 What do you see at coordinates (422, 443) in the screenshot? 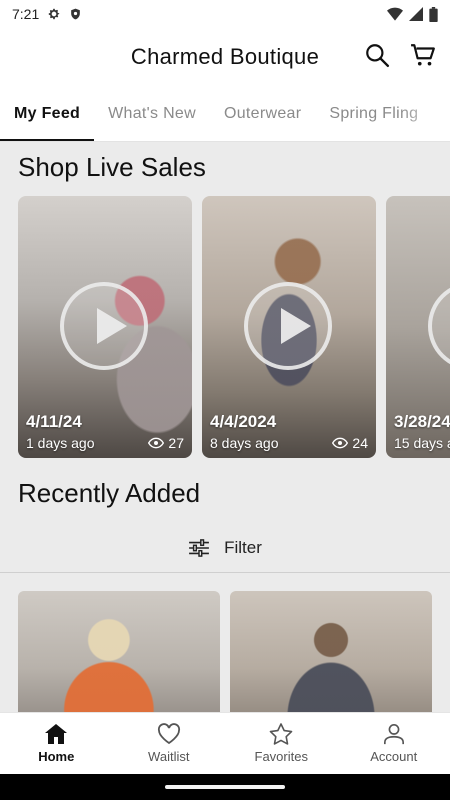
I see `live-sale-ago: 15 days ago` at bounding box center [422, 443].